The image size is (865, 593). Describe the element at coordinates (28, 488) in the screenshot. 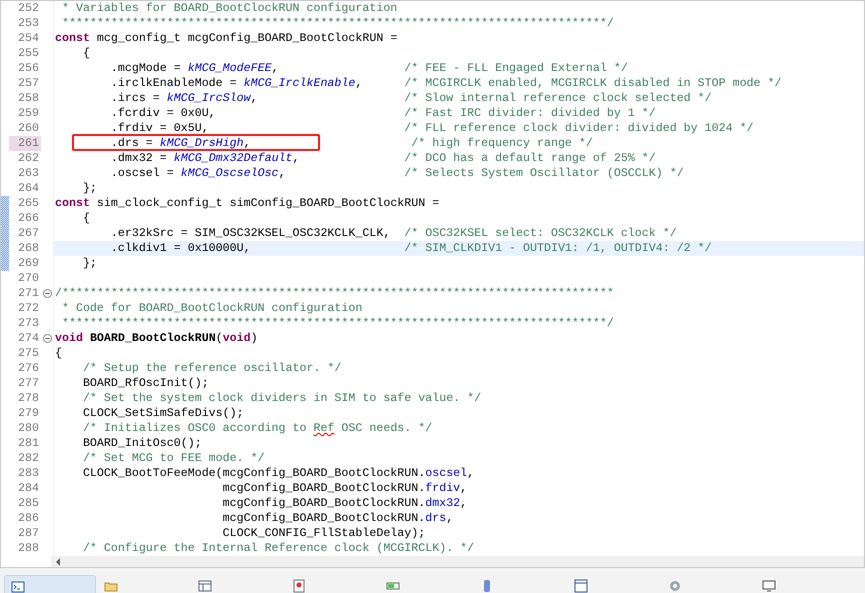

I see `line-number: 284` at that location.